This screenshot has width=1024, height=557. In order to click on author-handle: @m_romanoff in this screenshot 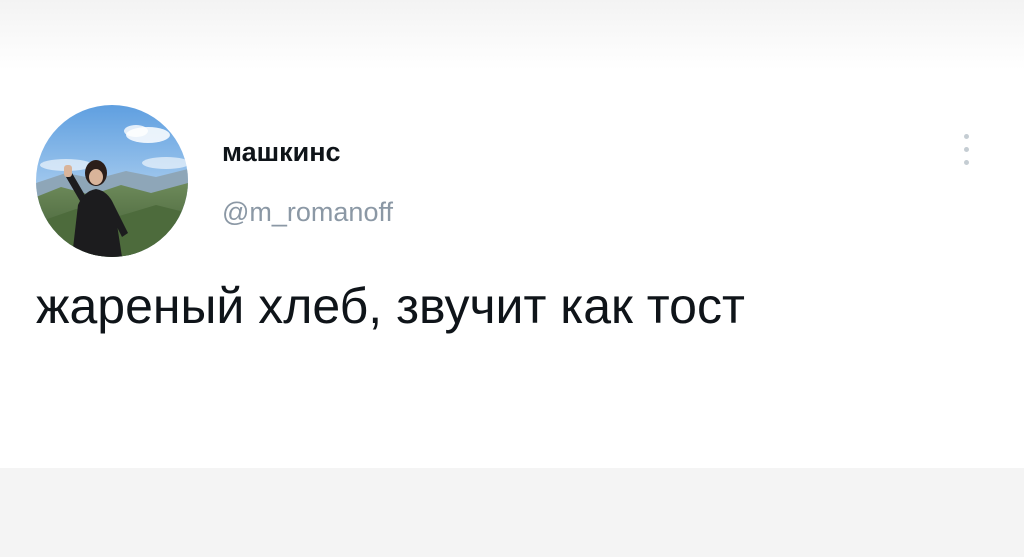, I will do `click(307, 212)`.